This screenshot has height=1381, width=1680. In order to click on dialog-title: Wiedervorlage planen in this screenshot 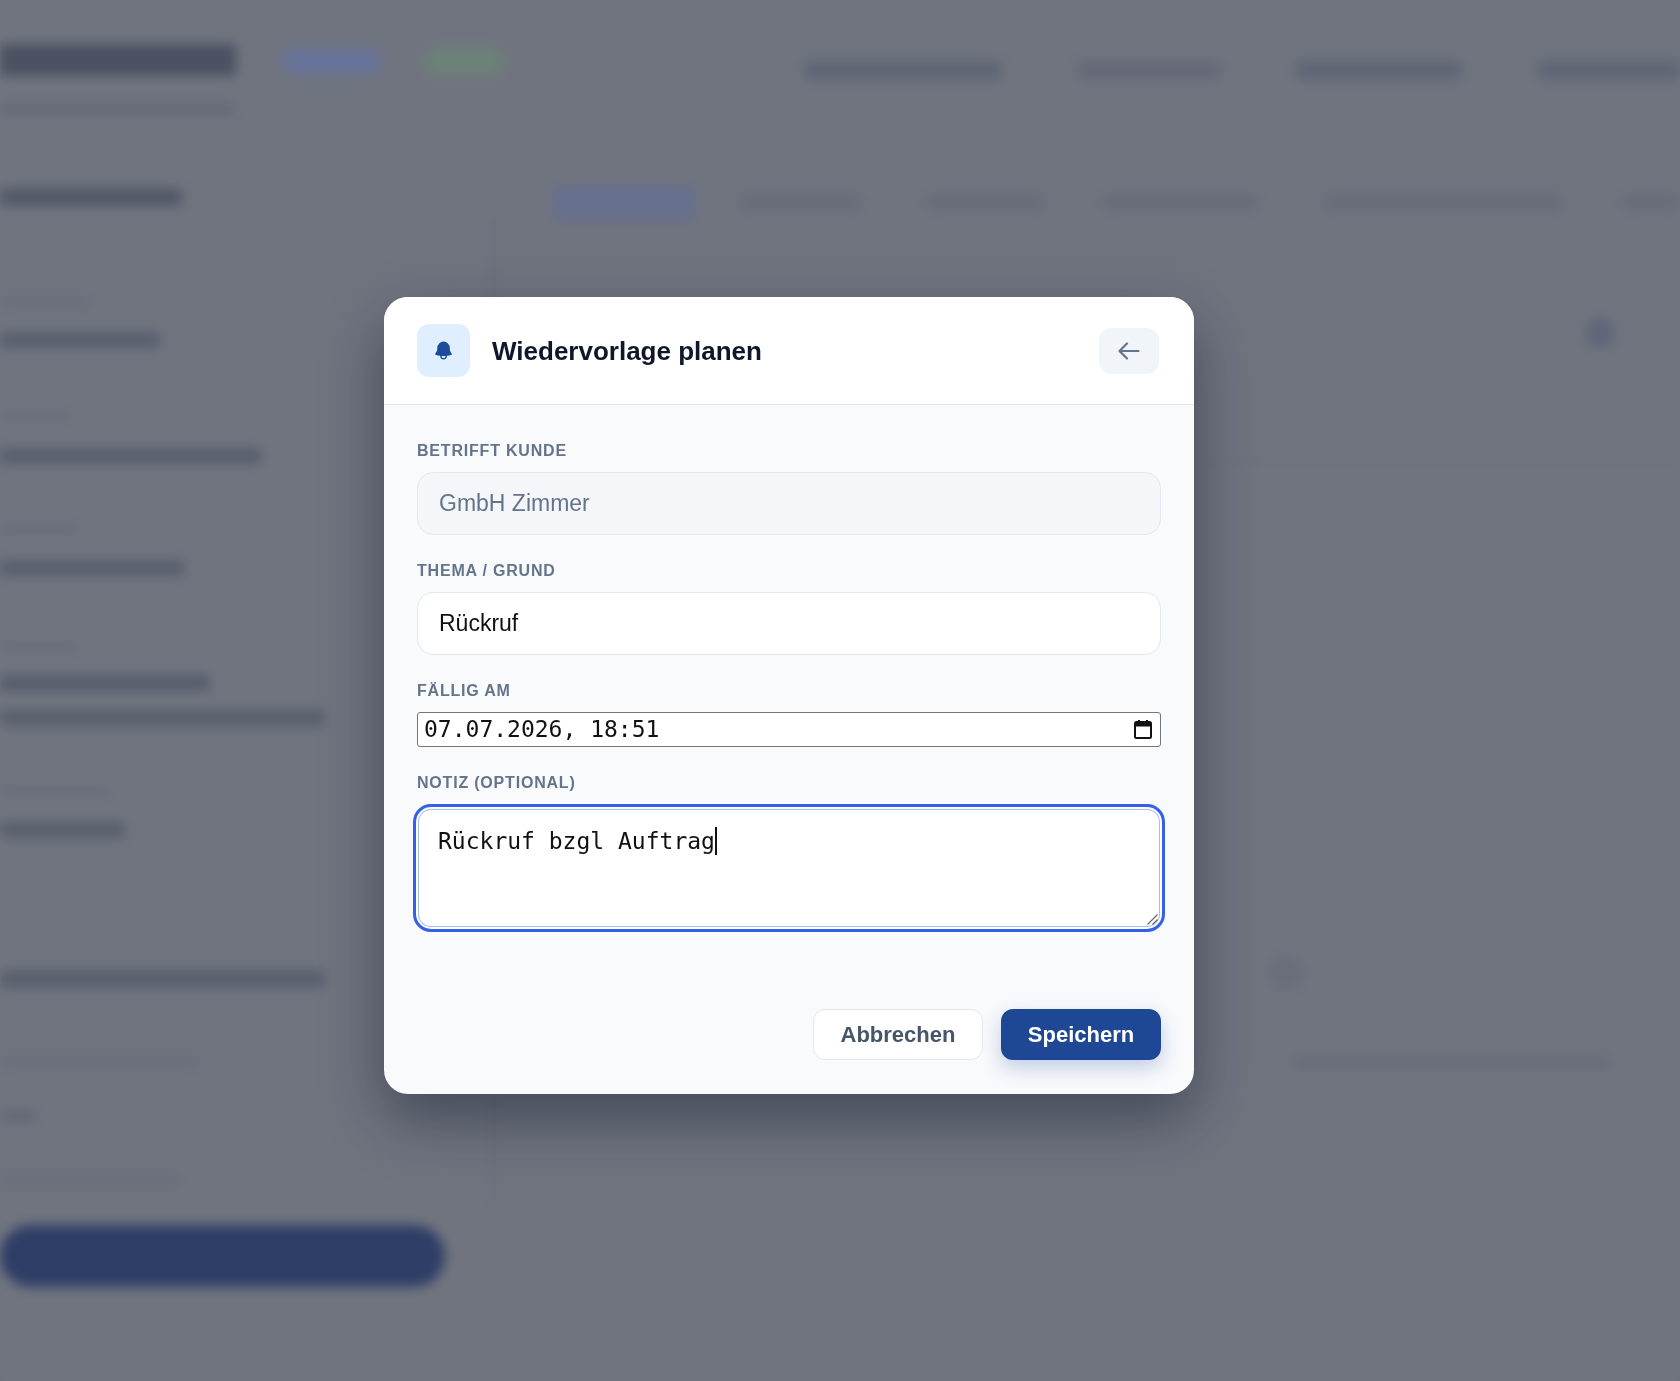, I will do `click(627, 350)`.